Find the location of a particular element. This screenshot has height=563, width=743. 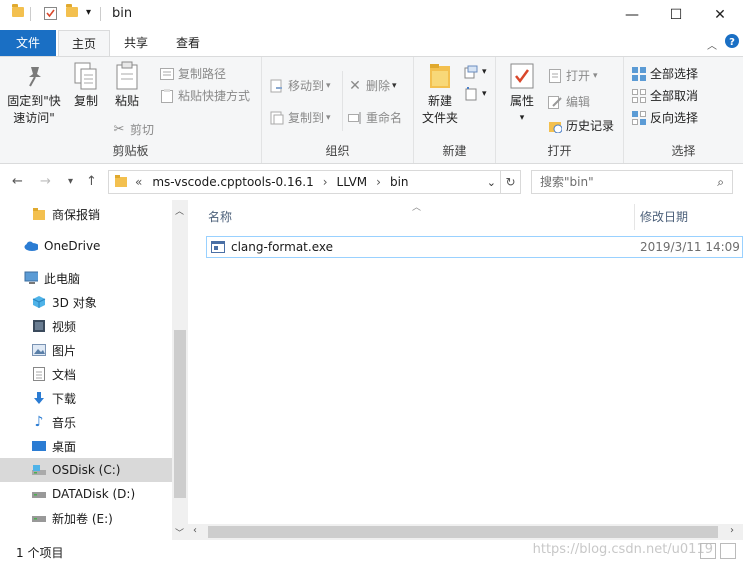

scroll-left-chevron-icon: ‹ is located at coordinates (195, 530).